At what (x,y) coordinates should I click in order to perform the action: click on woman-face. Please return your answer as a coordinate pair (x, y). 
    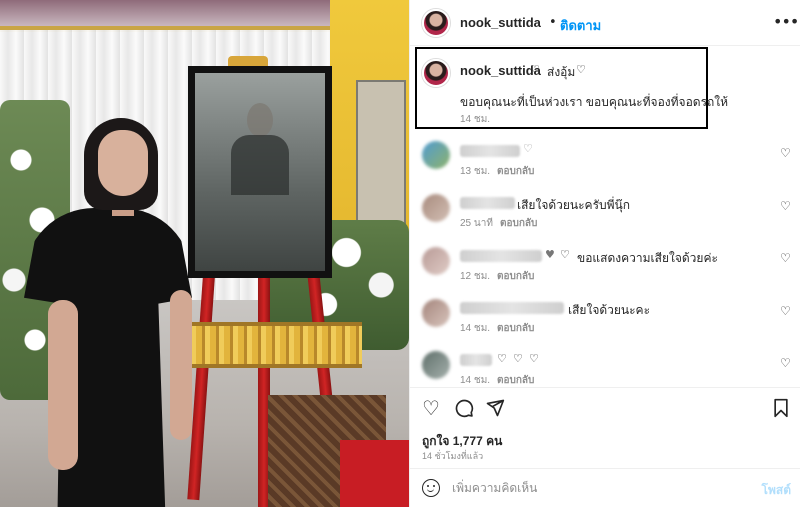
    Looking at the image, I should click on (123, 163).